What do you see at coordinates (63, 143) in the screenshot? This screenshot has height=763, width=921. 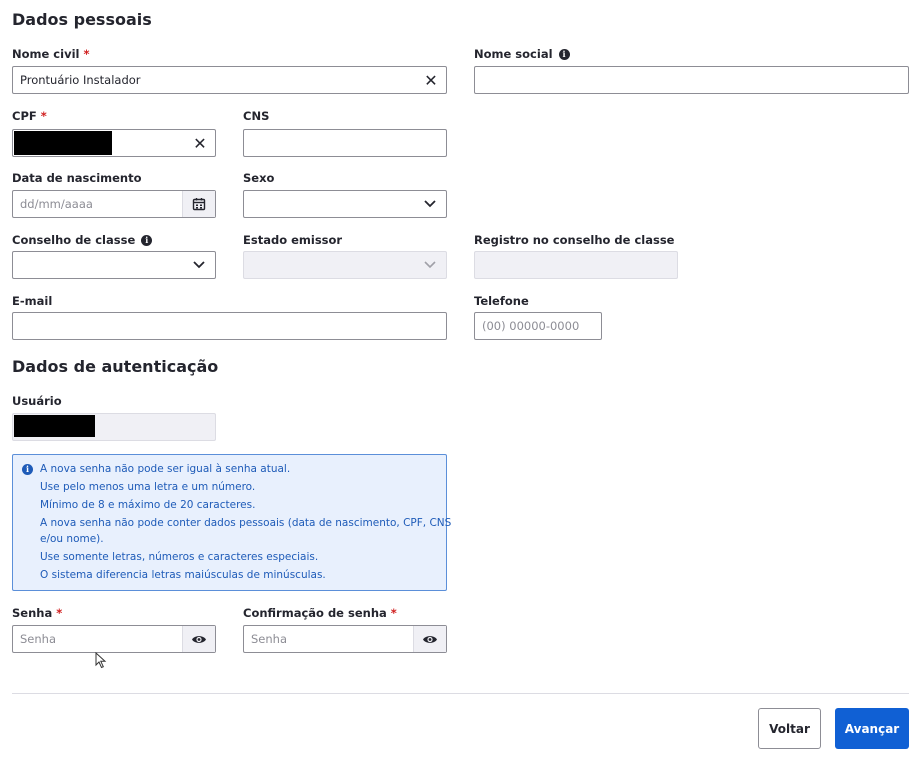 I see `redacted-cpf` at bounding box center [63, 143].